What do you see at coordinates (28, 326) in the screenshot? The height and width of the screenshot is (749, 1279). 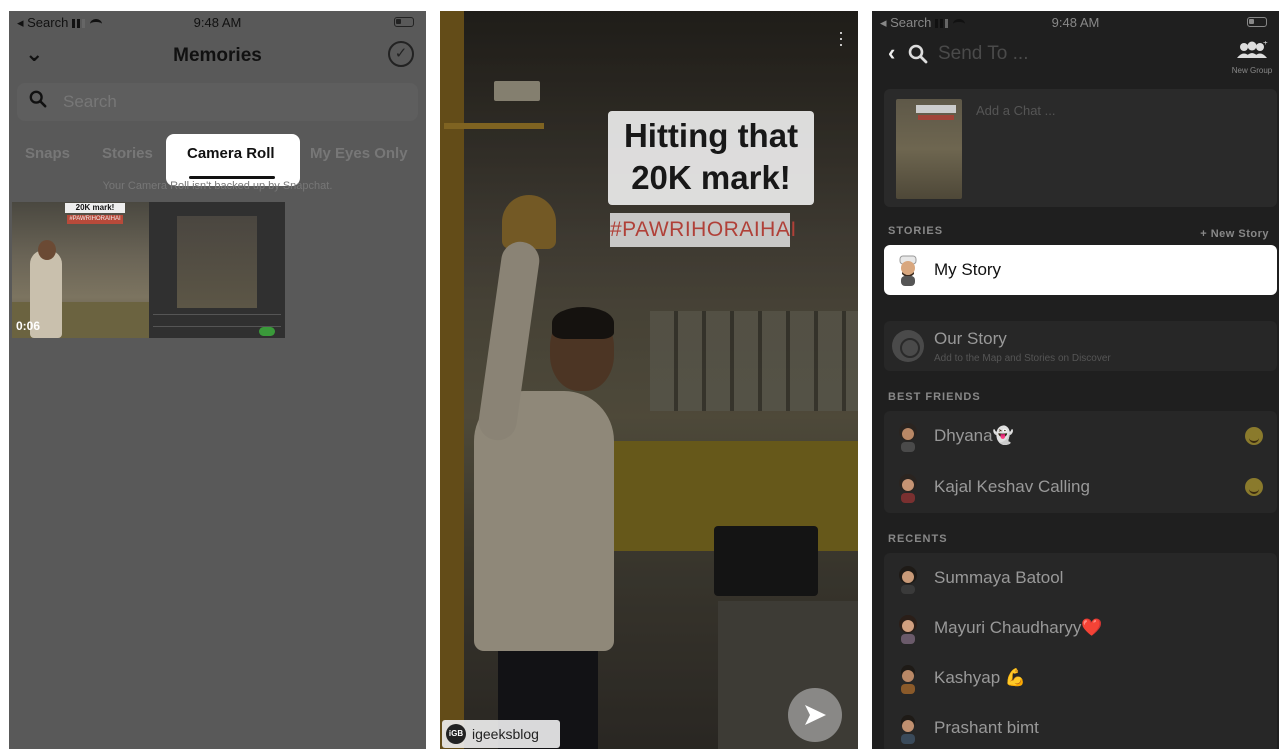 I see `video-duration: 0:06` at bounding box center [28, 326].